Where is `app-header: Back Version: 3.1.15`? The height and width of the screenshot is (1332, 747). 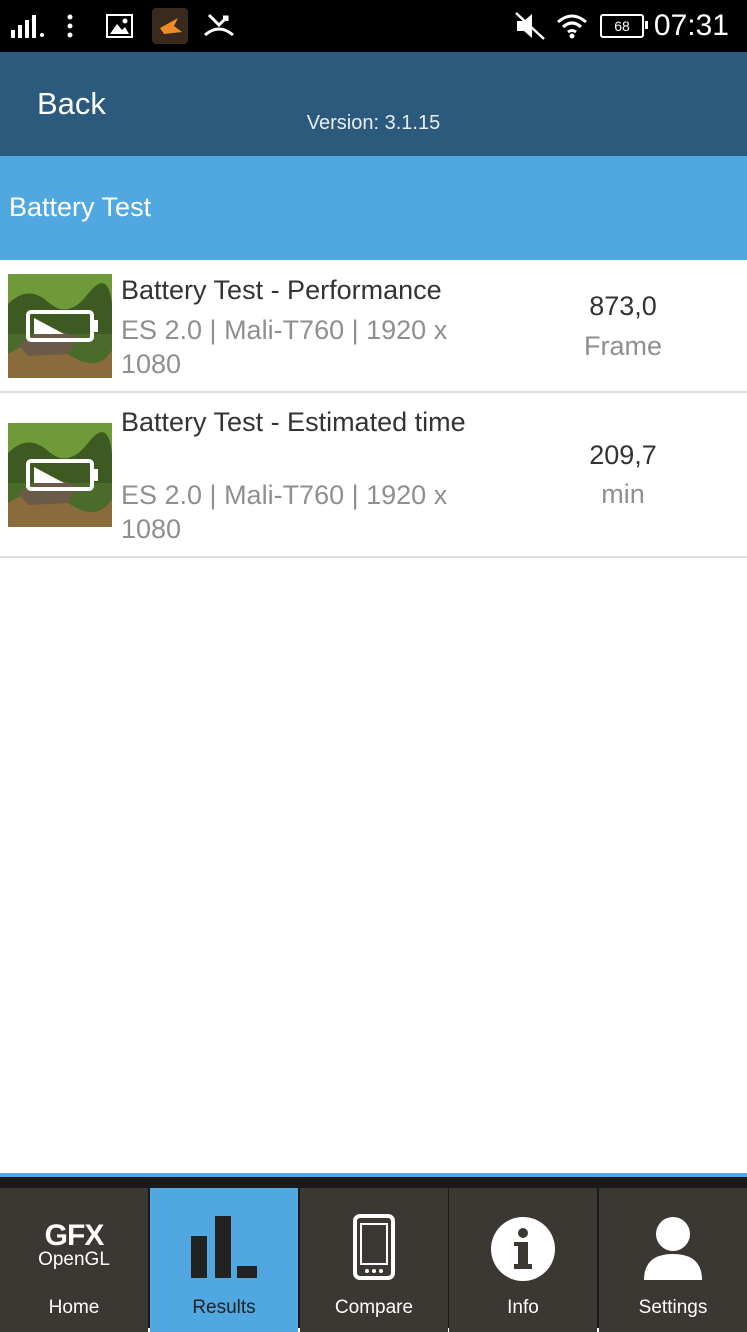
app-header: Back Version: 3.1.15 is located at coordinates (373, 104).